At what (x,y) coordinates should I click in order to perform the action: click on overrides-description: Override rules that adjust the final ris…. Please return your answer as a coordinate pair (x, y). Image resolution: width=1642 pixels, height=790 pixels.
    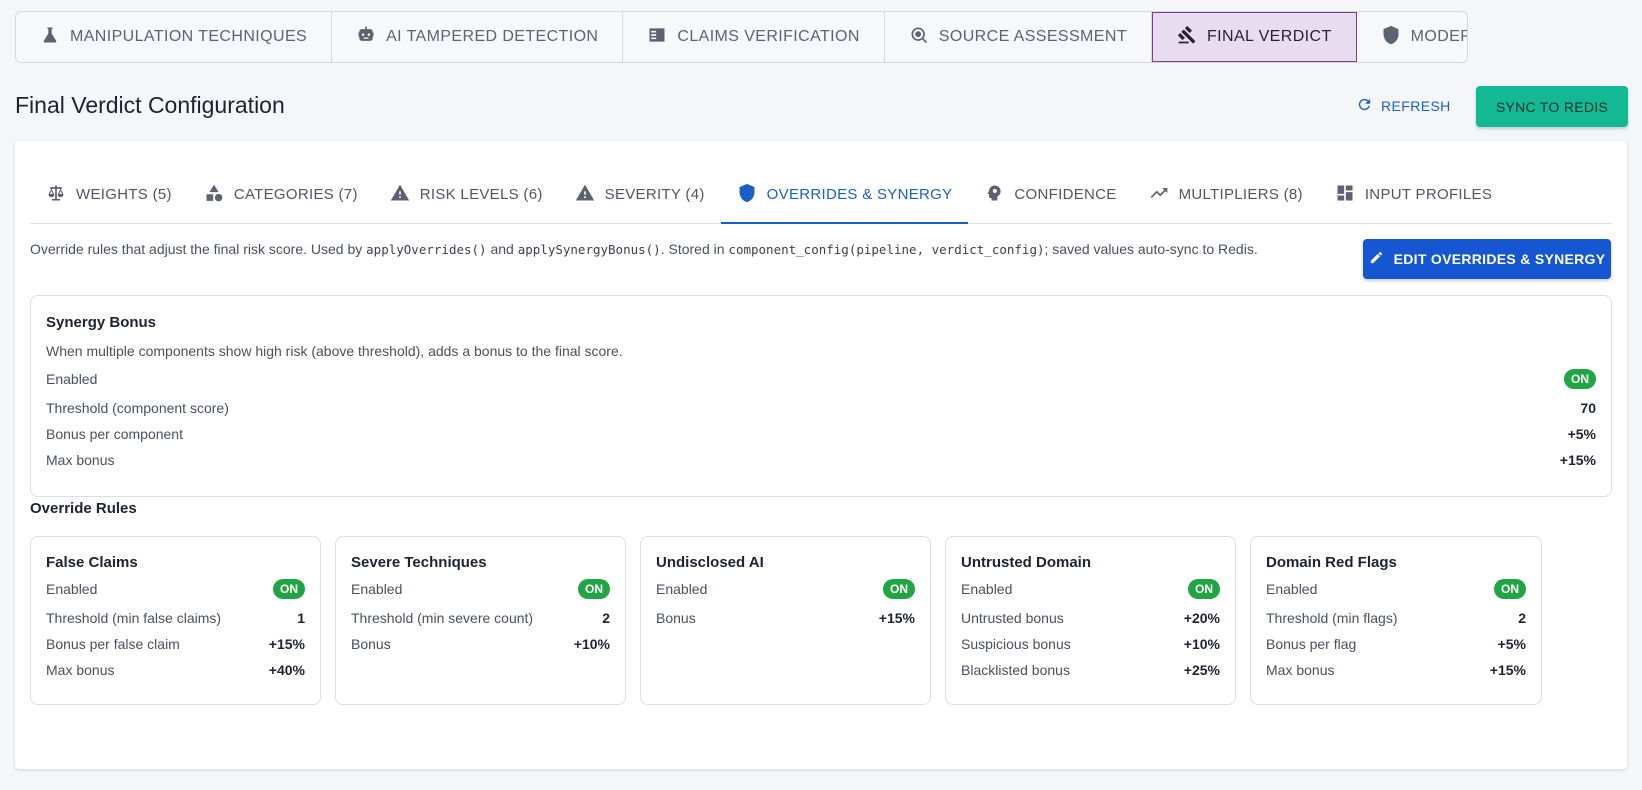
    Looking at the image, I should click on (644, 249).